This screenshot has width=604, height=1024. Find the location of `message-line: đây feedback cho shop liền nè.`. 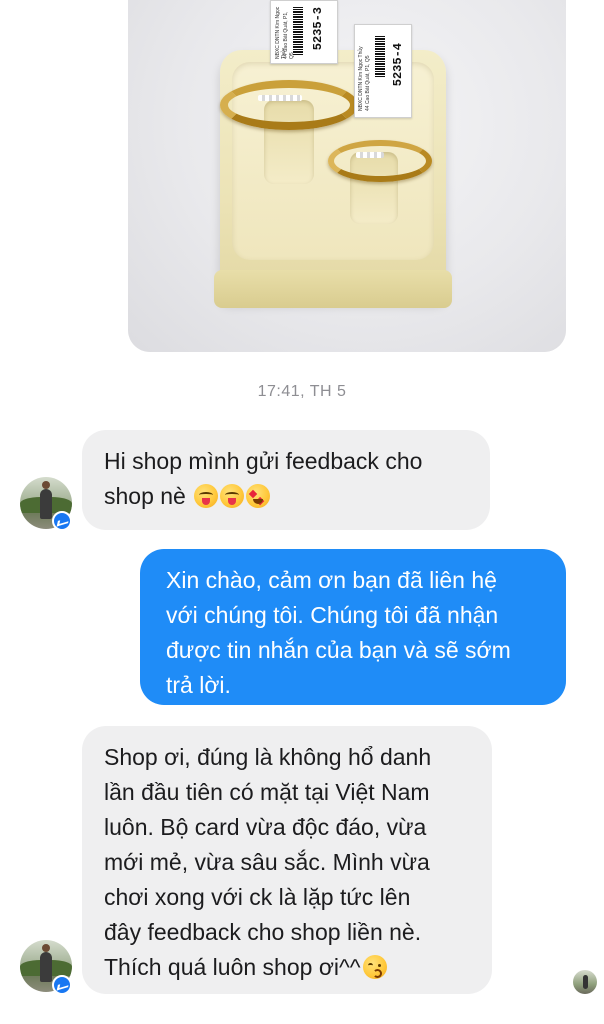

message-line: đây feedback cho shop liền nè. is located at coordinates (263, 932).